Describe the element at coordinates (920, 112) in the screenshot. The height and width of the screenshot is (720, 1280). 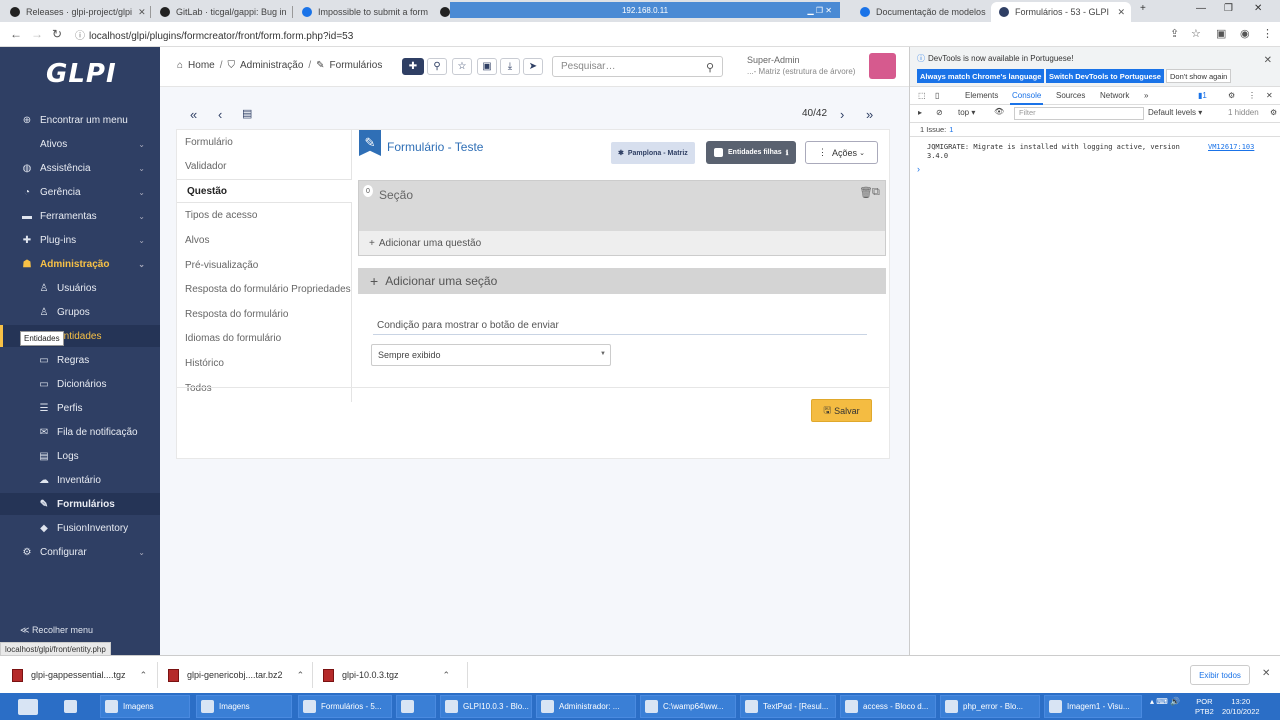
I see `sidebar-toggle-icon: ▸` at that location.